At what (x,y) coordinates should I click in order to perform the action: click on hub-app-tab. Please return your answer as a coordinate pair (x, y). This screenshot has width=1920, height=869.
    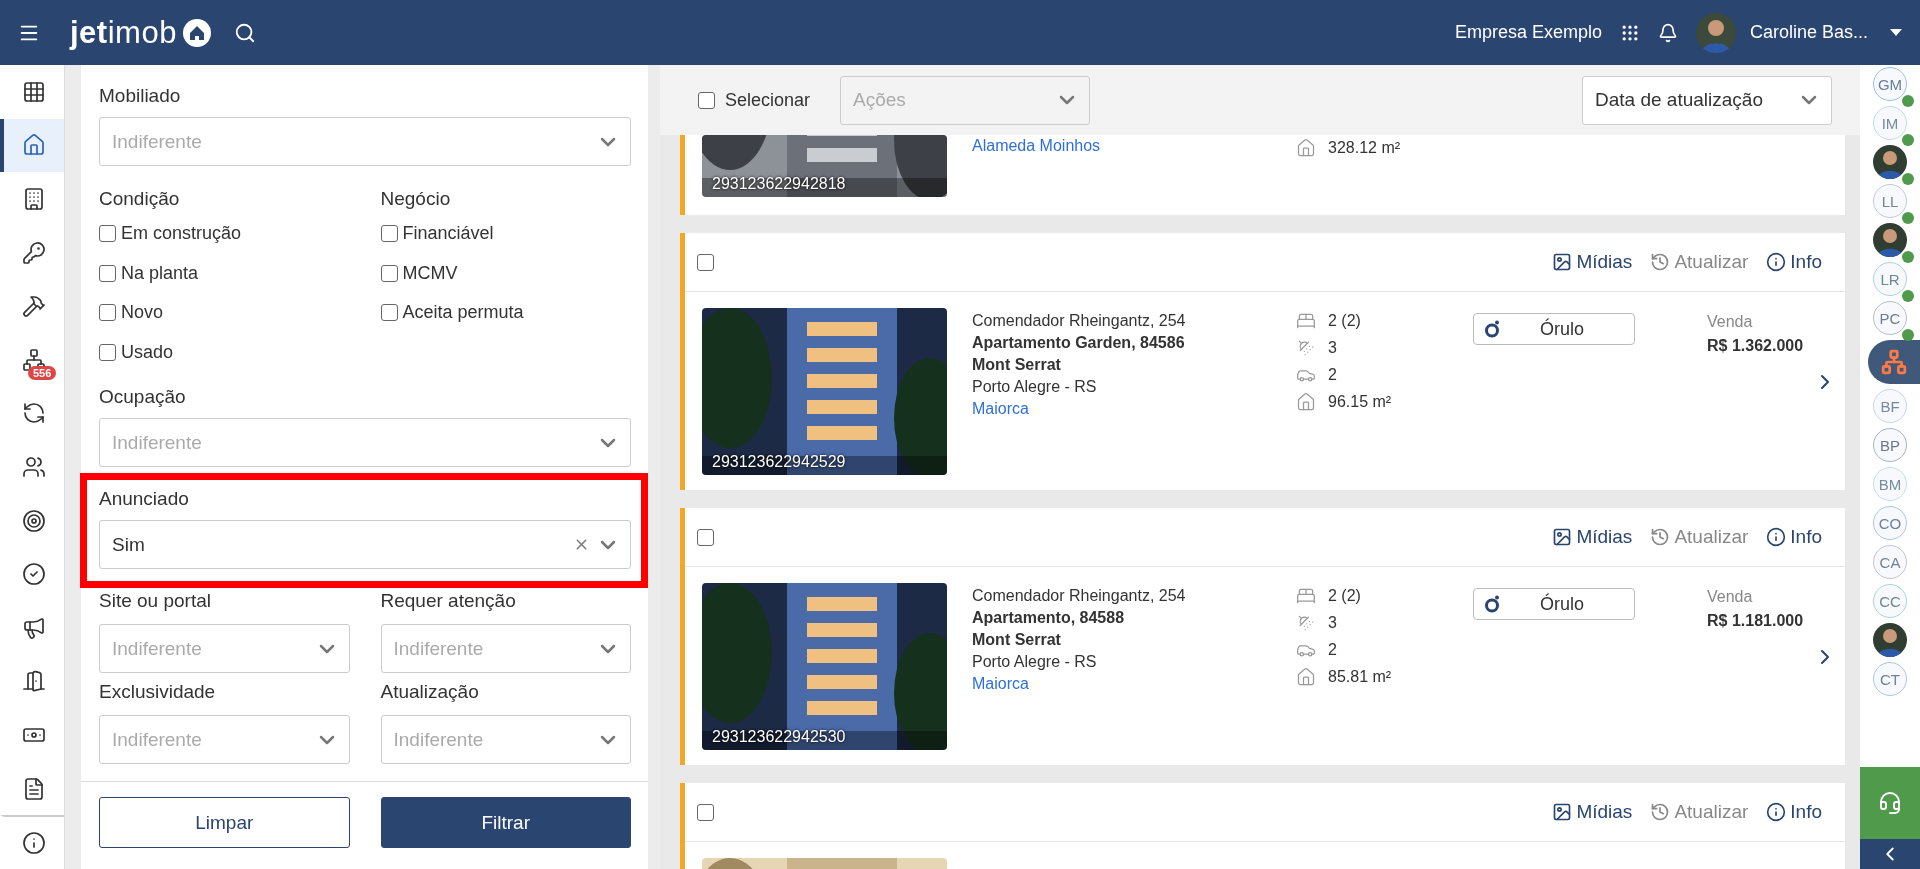
    Looking at the image, I should click on (1894, 362).